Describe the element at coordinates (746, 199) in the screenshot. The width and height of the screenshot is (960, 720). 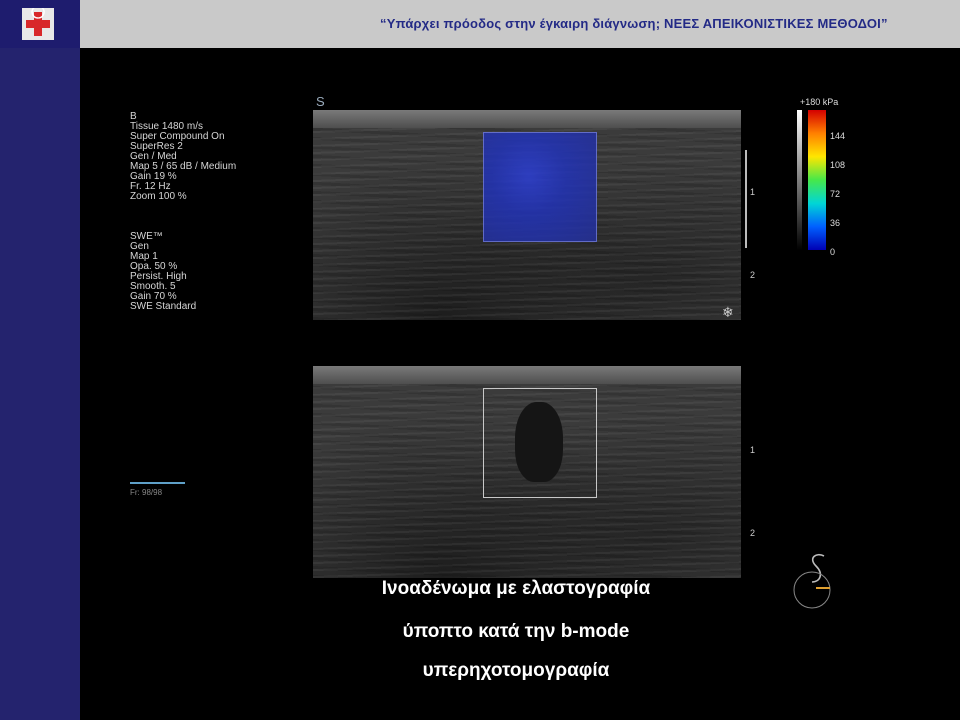
I see `depth-scale` at that location.